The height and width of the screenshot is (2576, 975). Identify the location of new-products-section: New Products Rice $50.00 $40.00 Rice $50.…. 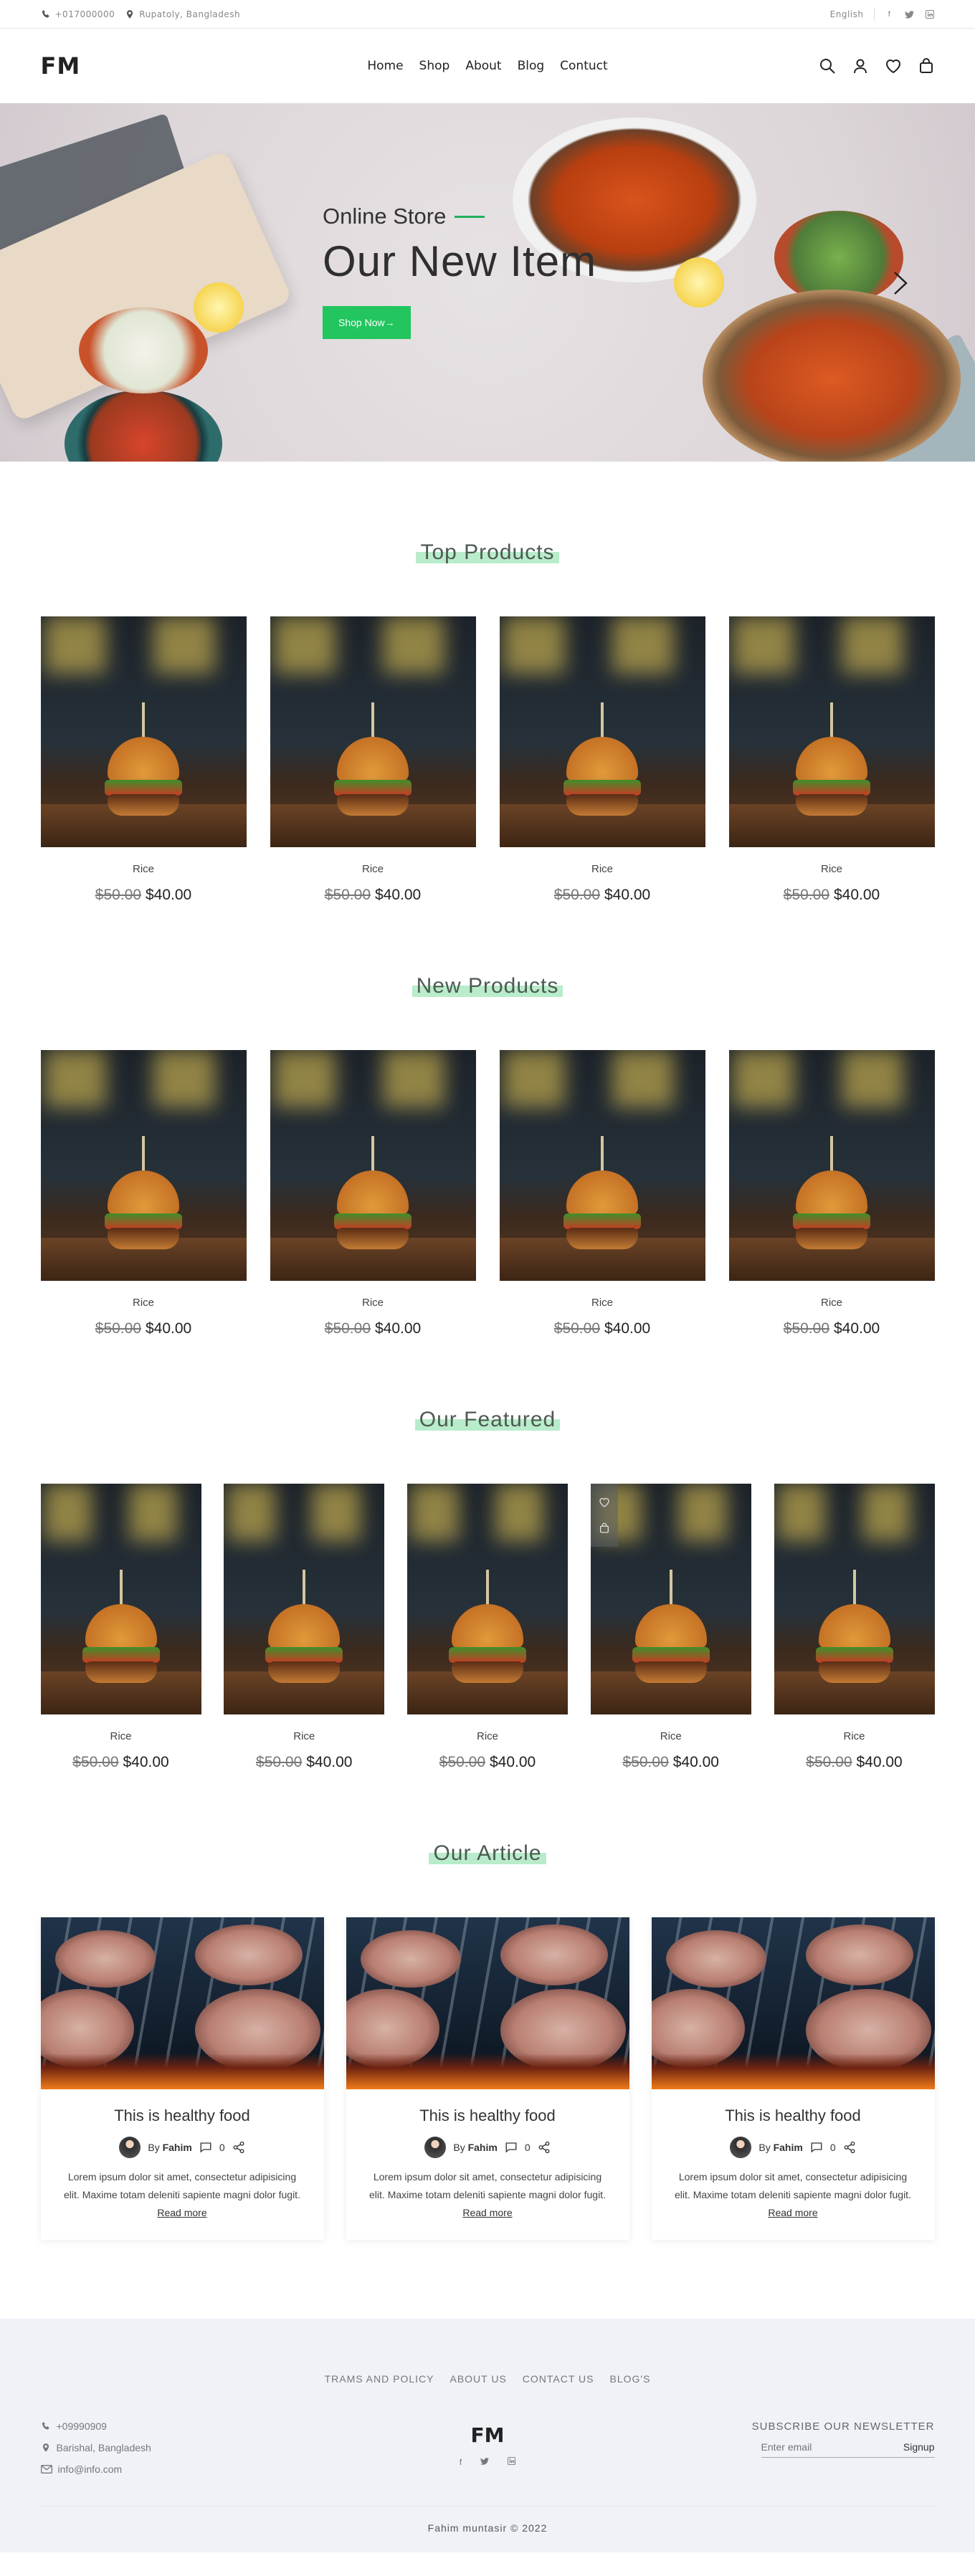
(487, 1155).